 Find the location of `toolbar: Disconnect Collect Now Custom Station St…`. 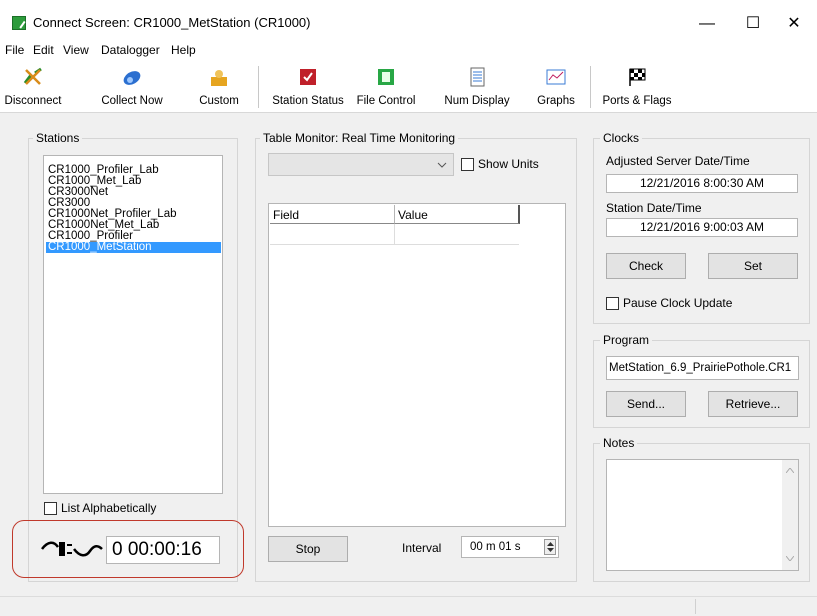

toolbar: Disconnect Collect Now Custom Station St… is located at coordinates (408, 86).